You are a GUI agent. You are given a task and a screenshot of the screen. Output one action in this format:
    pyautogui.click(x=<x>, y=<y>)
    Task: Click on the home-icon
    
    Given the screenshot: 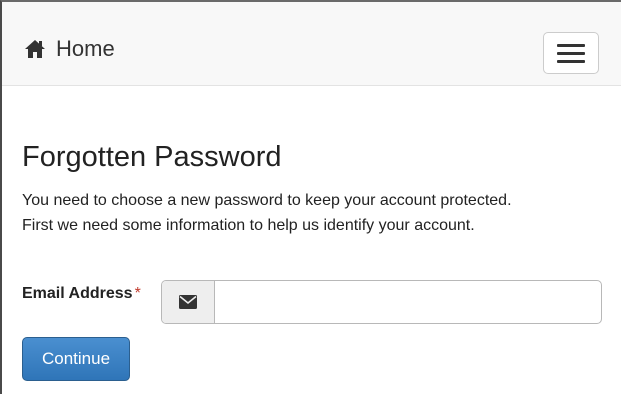 What is the action you would take?
    pyautogui.click(x=35, y=49)
    